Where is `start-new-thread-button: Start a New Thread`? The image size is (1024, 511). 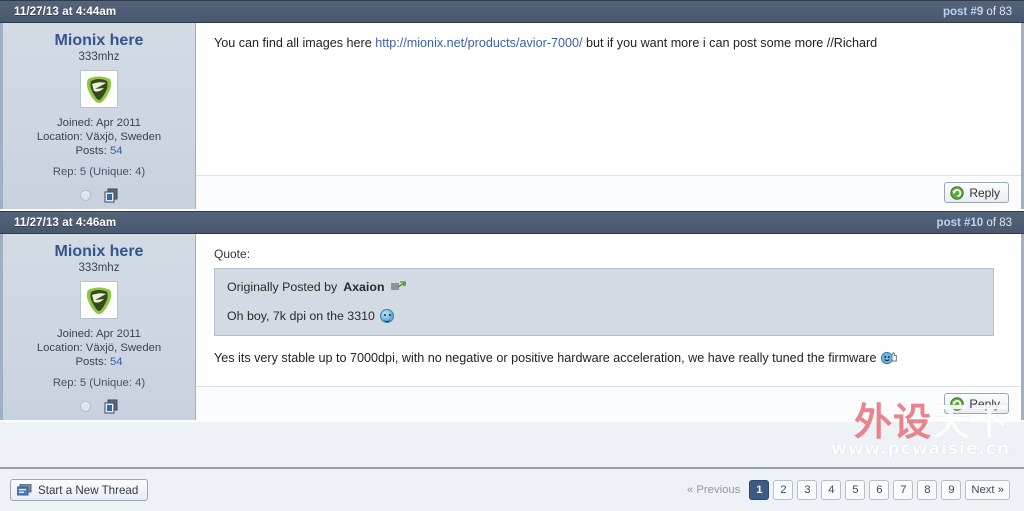 start-new-thread-button: Start a New Thread is located at coordinates (79, 490).